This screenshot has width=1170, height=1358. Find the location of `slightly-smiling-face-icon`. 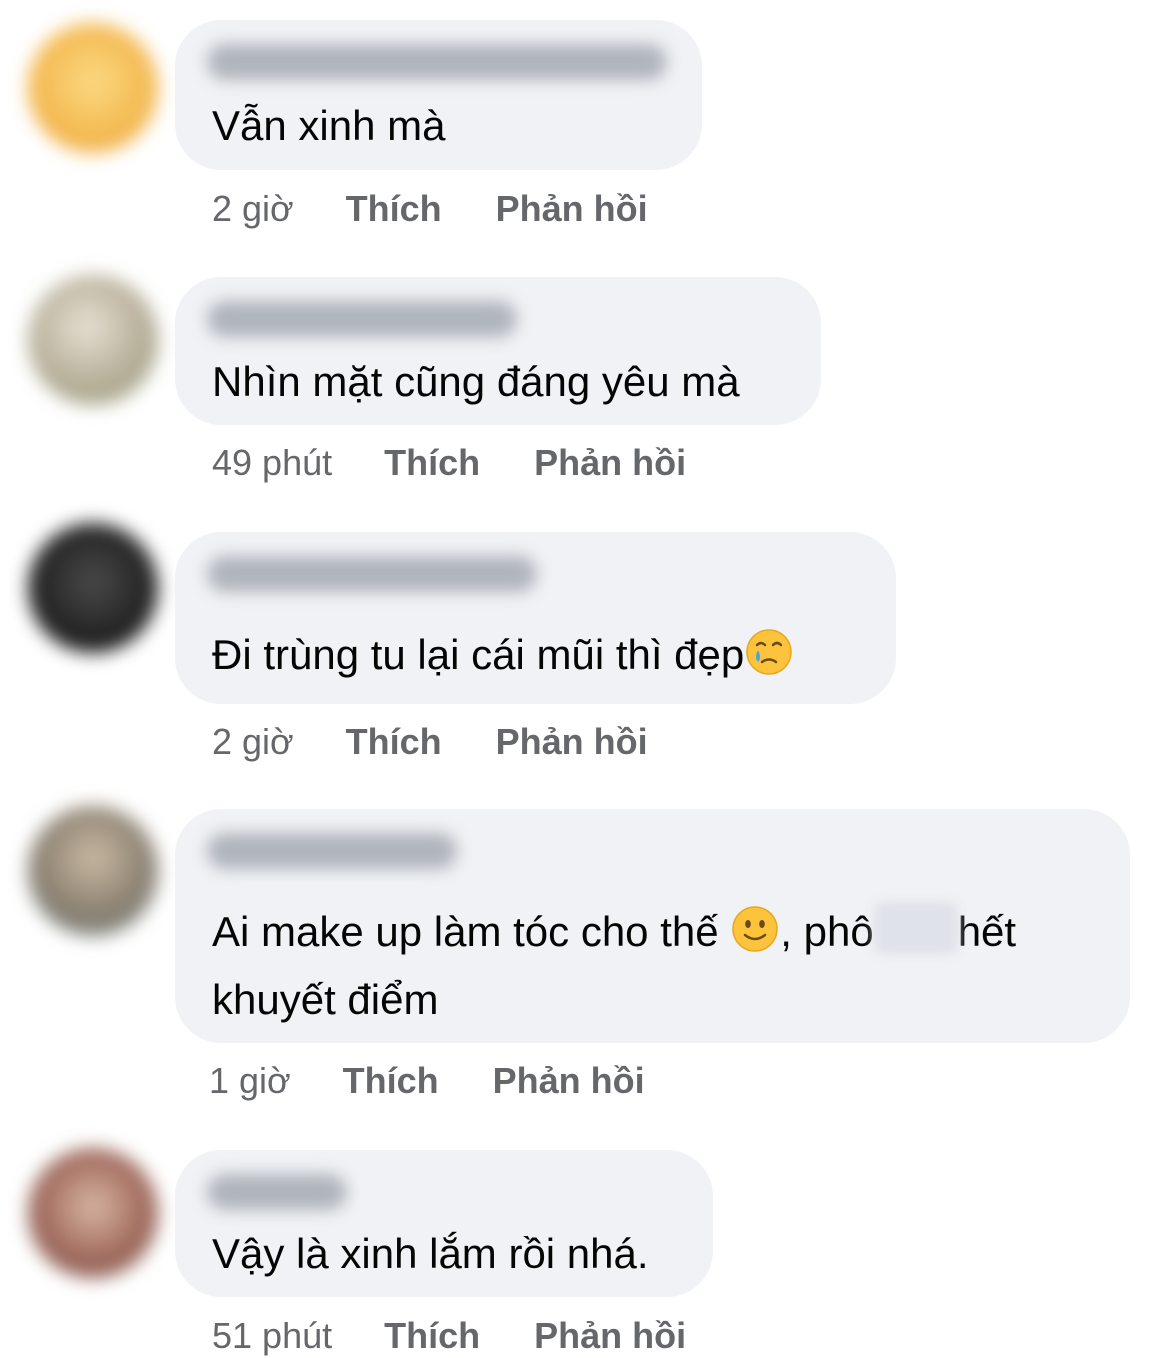

slightly-smiling-face-icon is located at coordinates (755, 929).